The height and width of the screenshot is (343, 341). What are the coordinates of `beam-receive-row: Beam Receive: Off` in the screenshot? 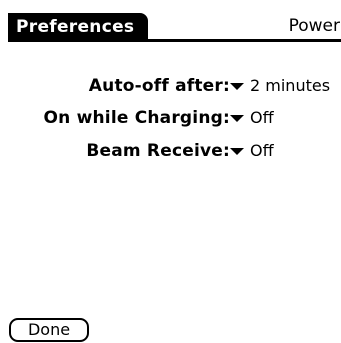 It's located at (170, 151).